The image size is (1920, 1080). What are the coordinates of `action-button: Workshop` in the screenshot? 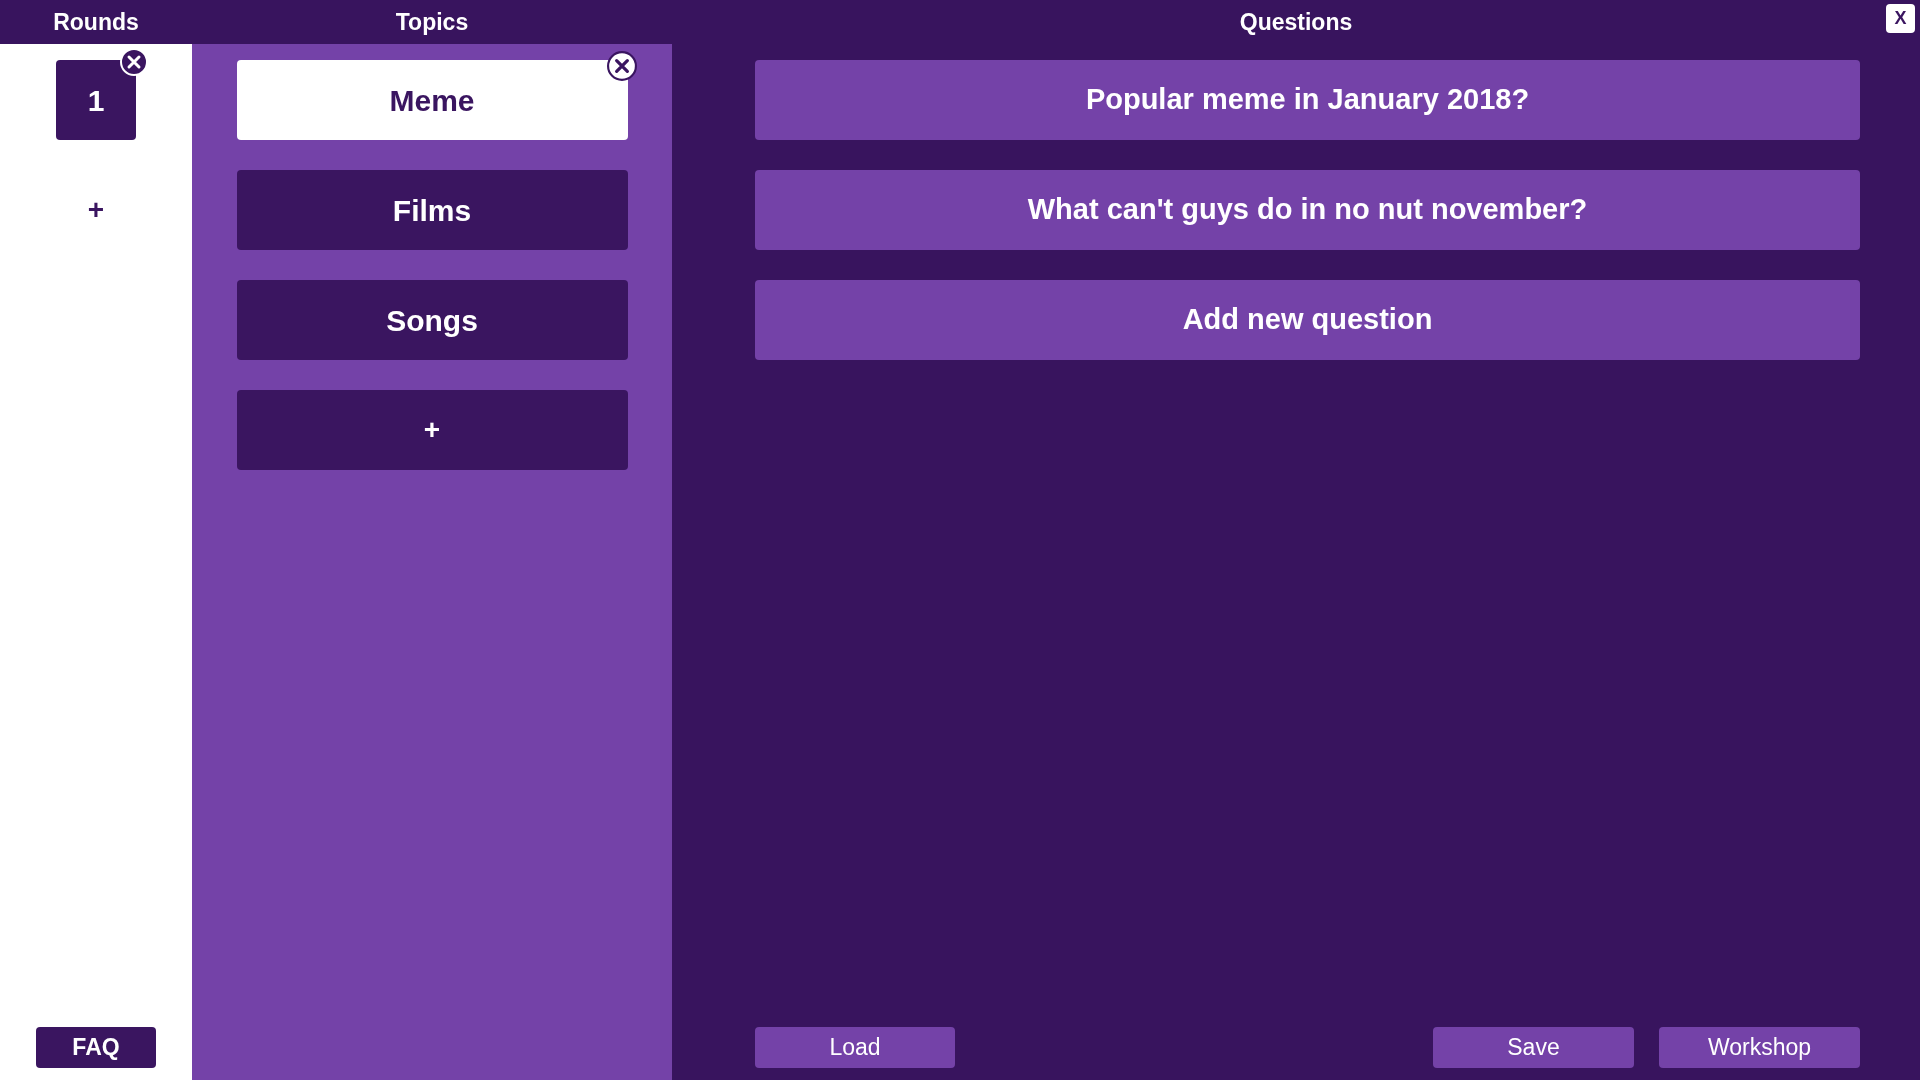 It's located at (1759, 1047).